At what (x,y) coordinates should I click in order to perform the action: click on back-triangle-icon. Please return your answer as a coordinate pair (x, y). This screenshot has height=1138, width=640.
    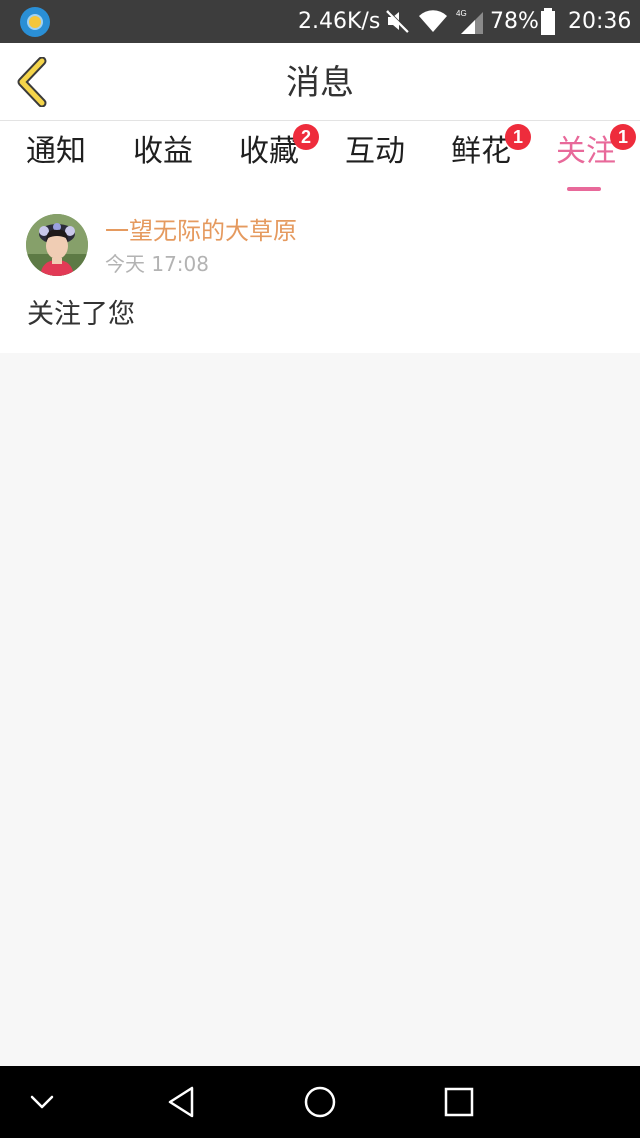
    Looking at the image, I should click on (182, 1102).